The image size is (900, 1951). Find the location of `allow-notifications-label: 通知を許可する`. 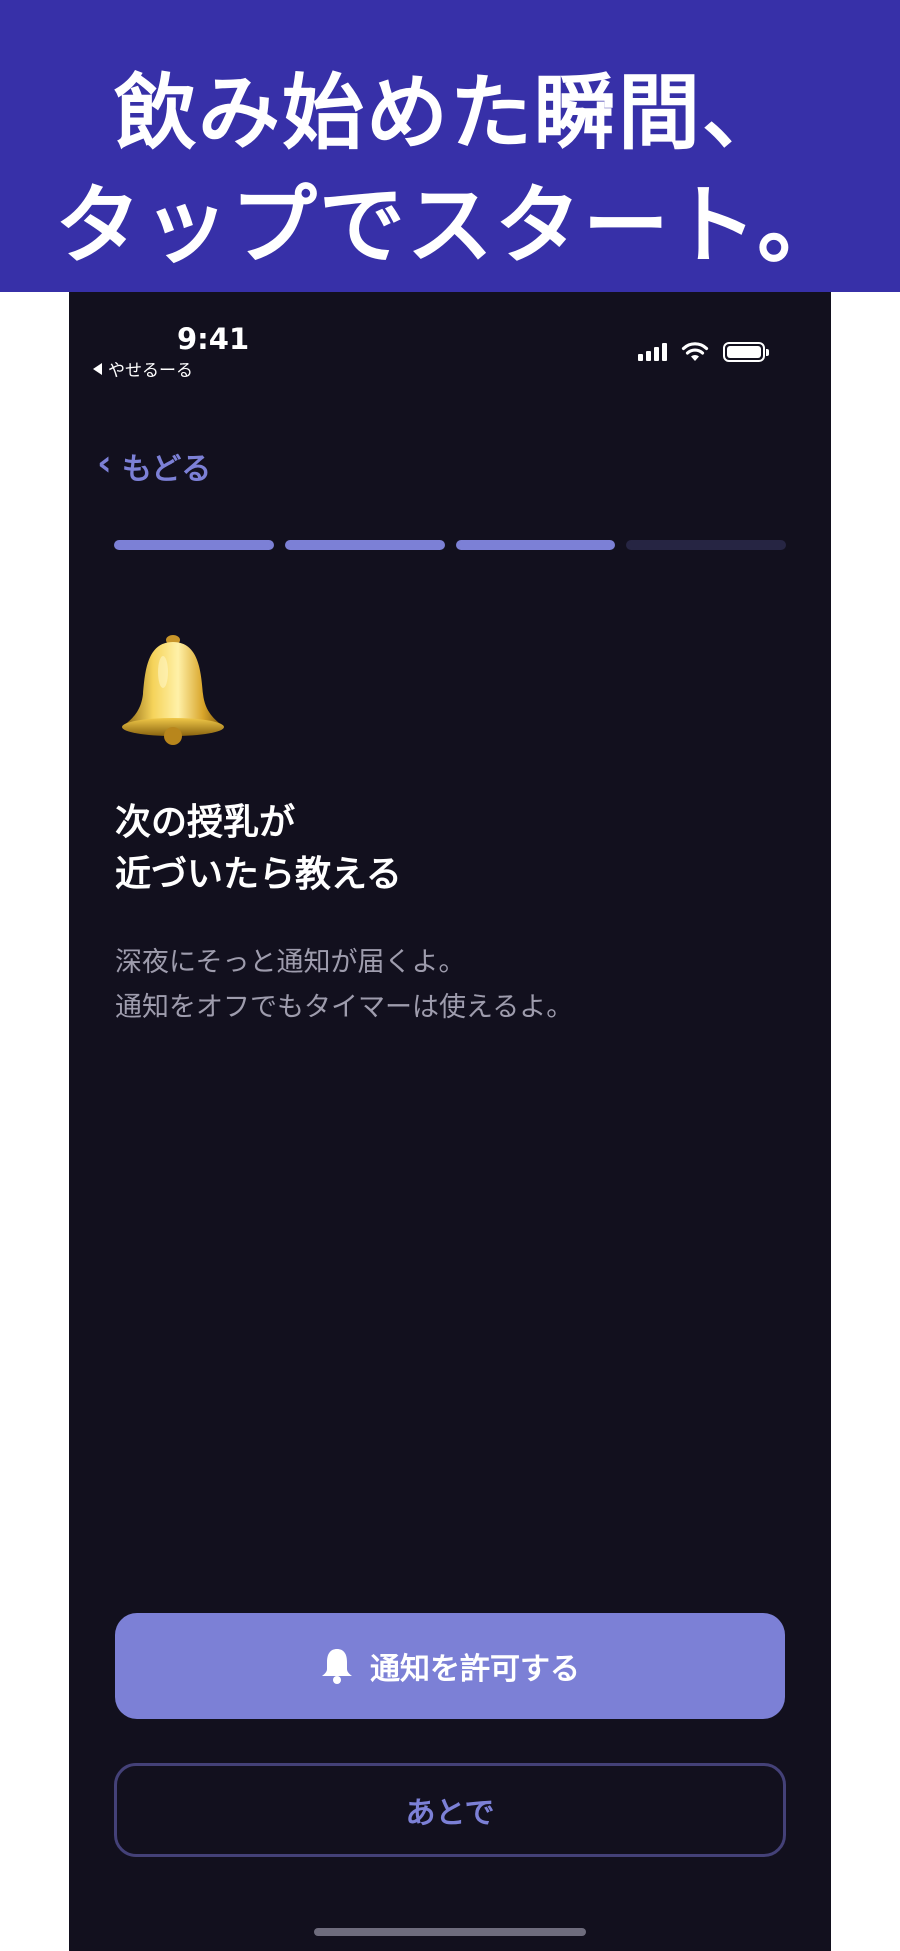

allow-notifications-label: 通知を許可する is located at coordinates (475, 1669).